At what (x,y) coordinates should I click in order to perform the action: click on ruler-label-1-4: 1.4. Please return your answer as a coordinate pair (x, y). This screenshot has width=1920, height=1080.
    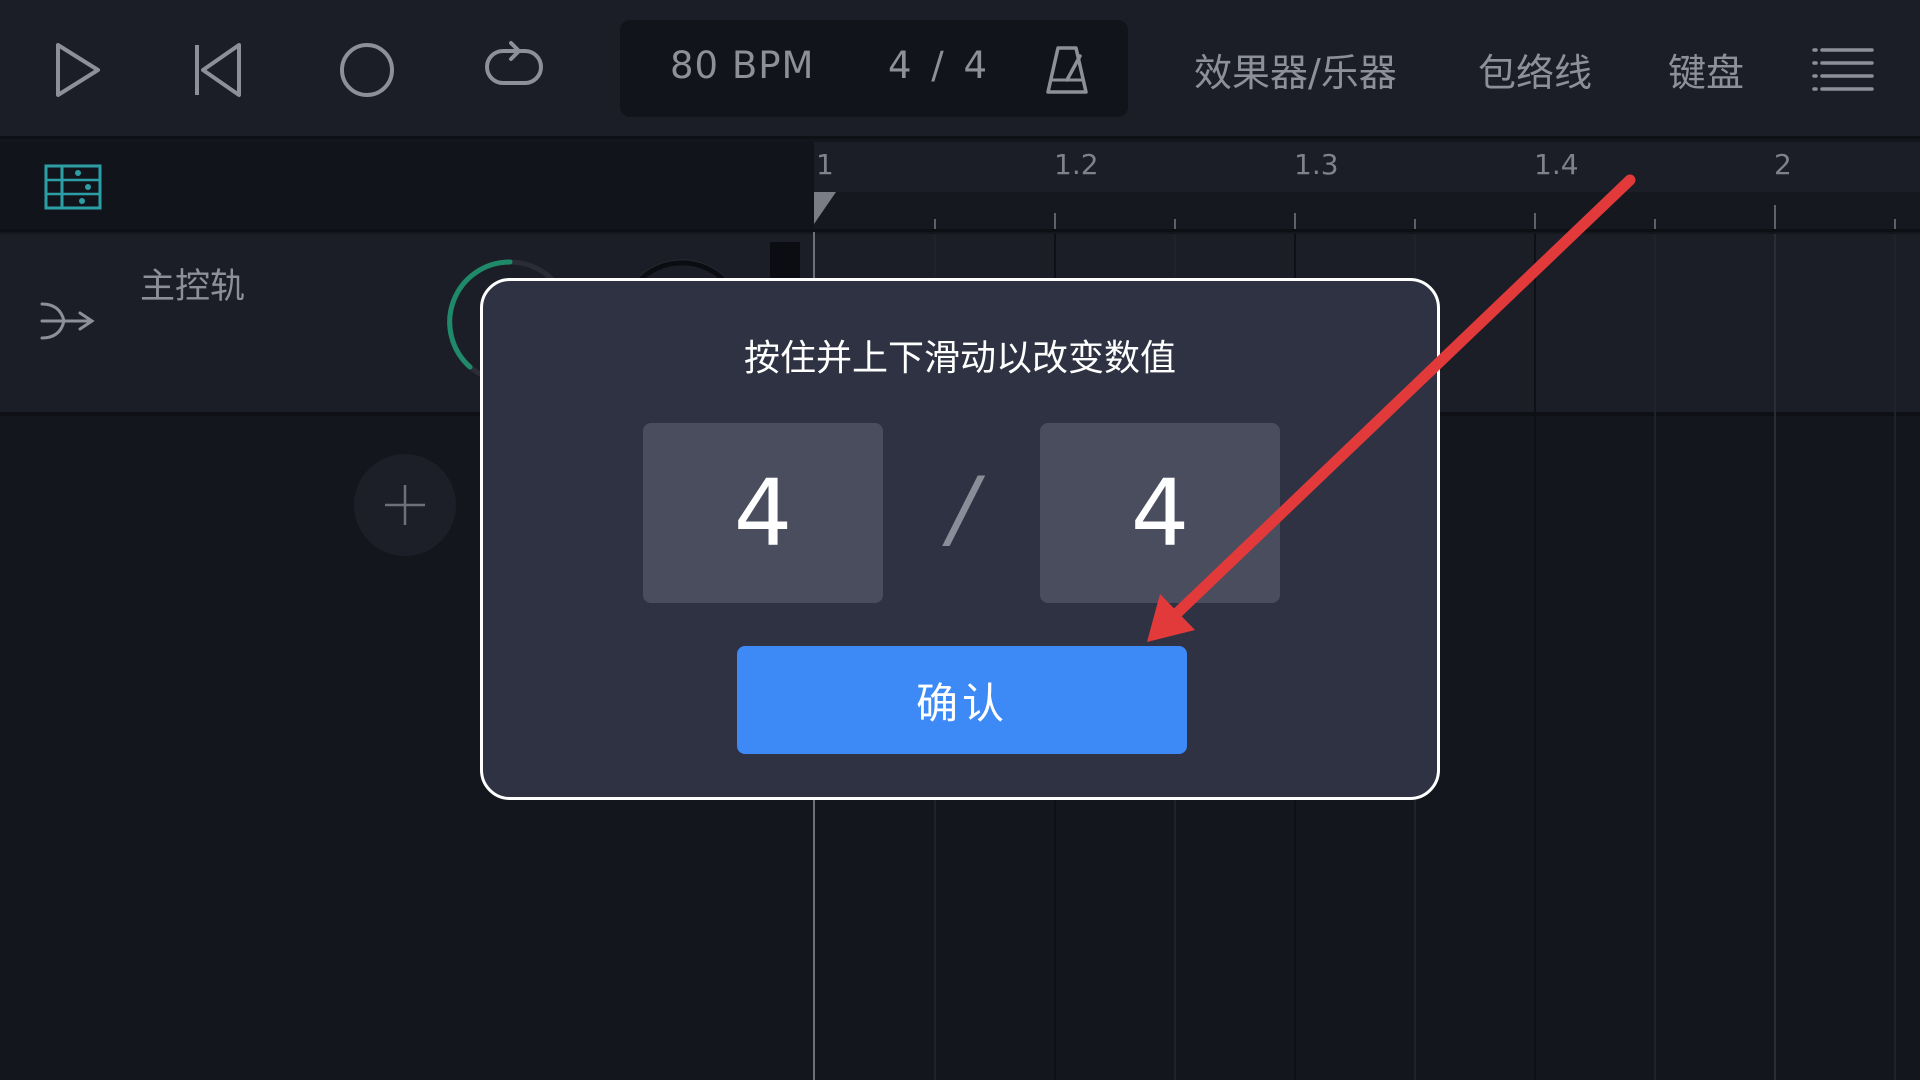
    Looking at the image, I should click on (1556, 164).